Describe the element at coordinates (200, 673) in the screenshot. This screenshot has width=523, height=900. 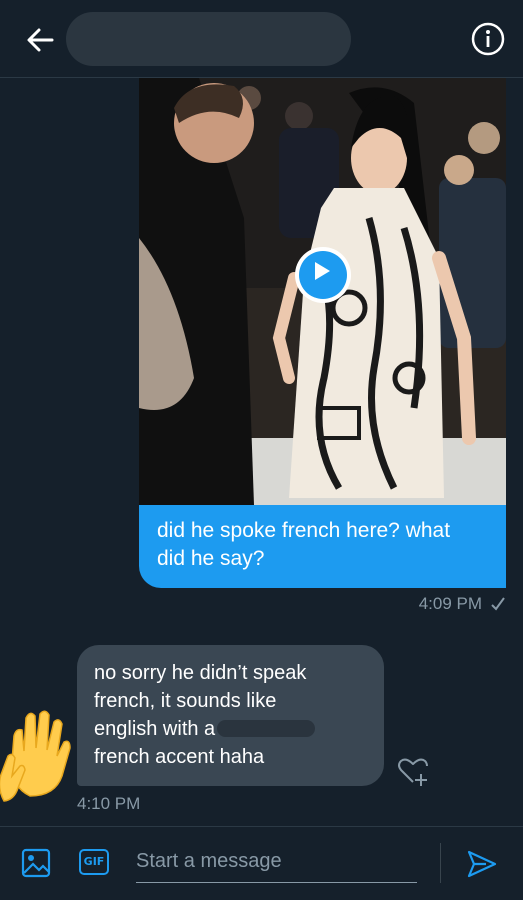
I see `message-line: no sorry he didn’t speak` at that location.